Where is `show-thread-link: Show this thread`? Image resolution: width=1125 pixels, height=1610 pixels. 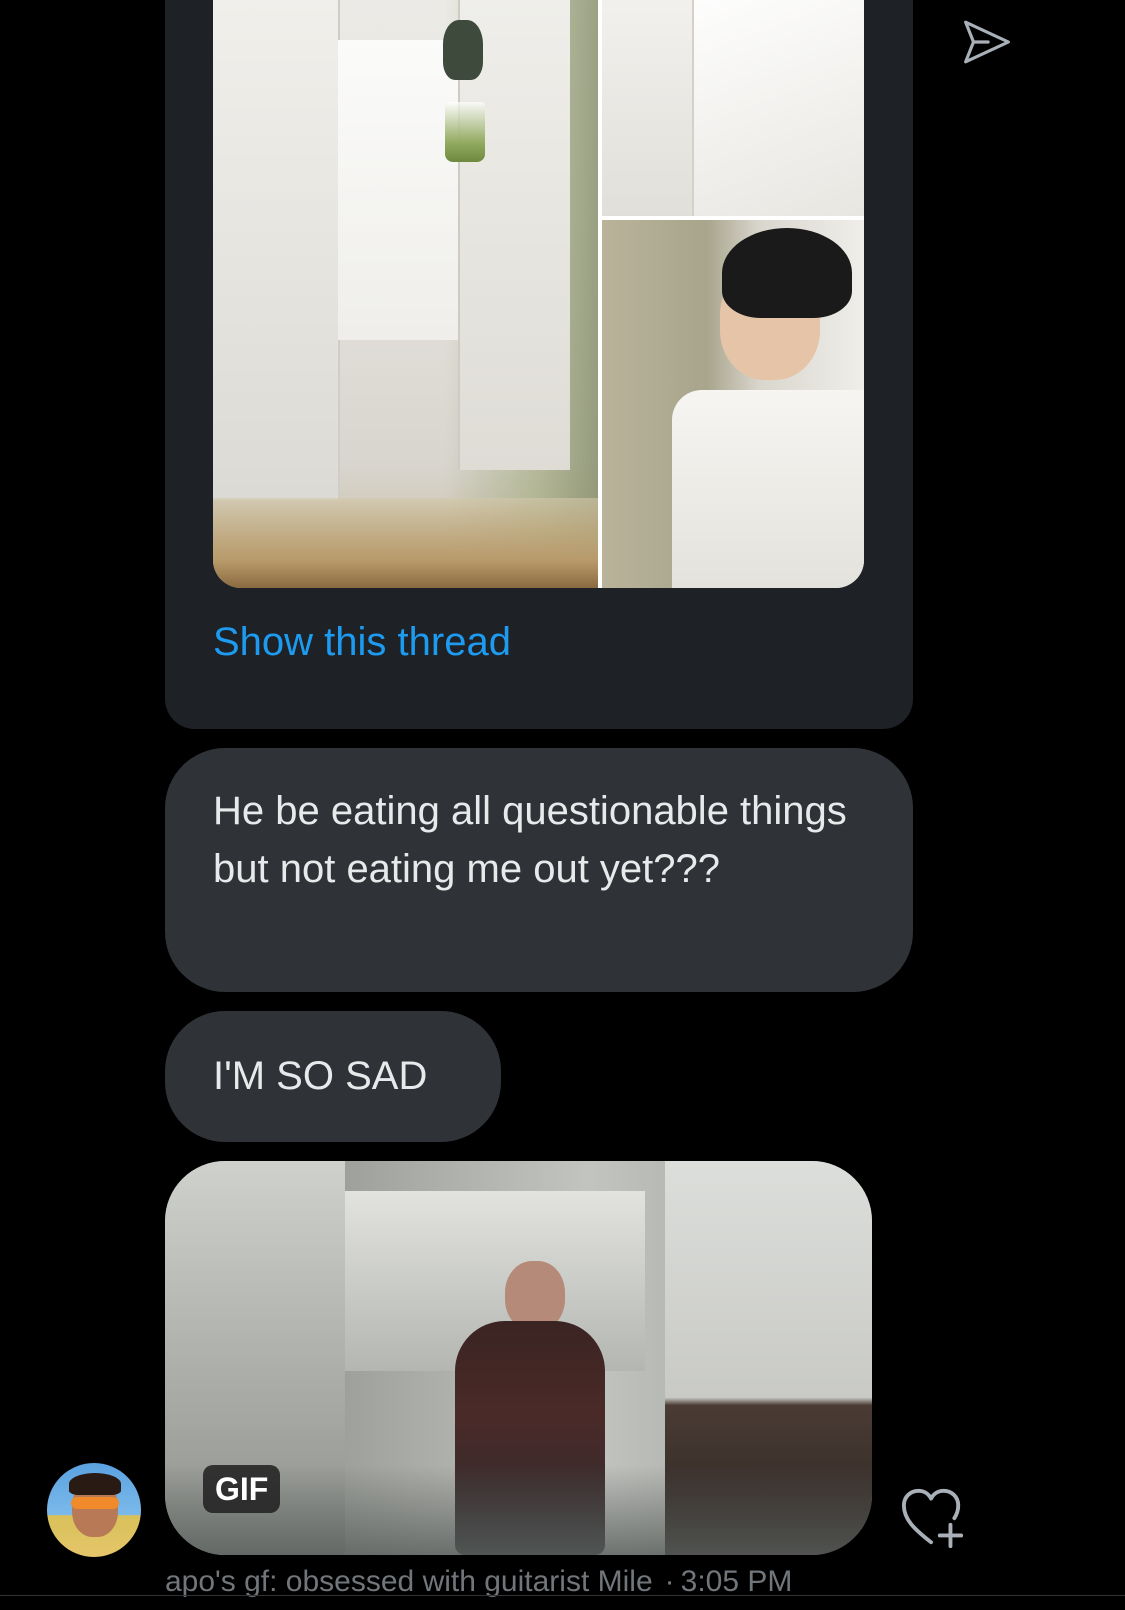 show-thread-link: Show this thread is located at coordinates (362, 642).